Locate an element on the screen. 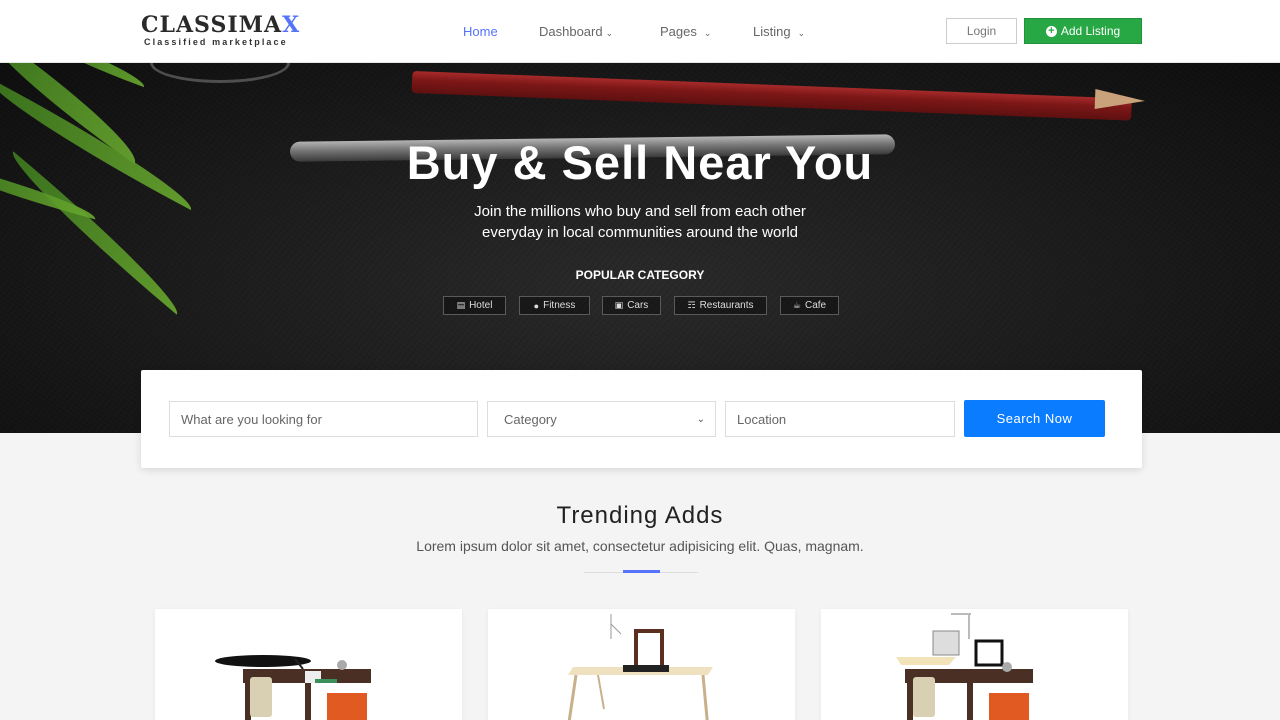 This screenshot has width=1280, height=720. pencil-tip-image is located at coordinates (1120, 100).